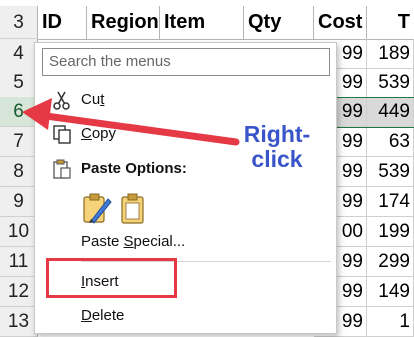  I want to click on row-number-selected: 6, so click(19, 112).